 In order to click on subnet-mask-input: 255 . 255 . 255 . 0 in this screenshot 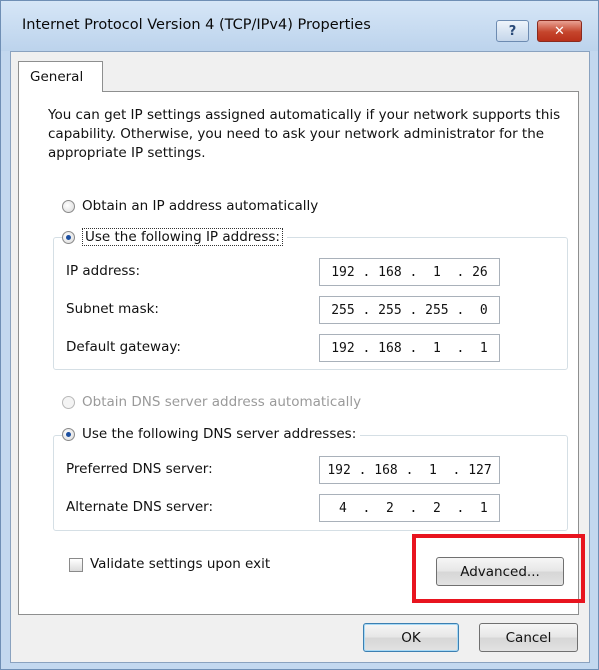, I will do `click(409, 310)`.